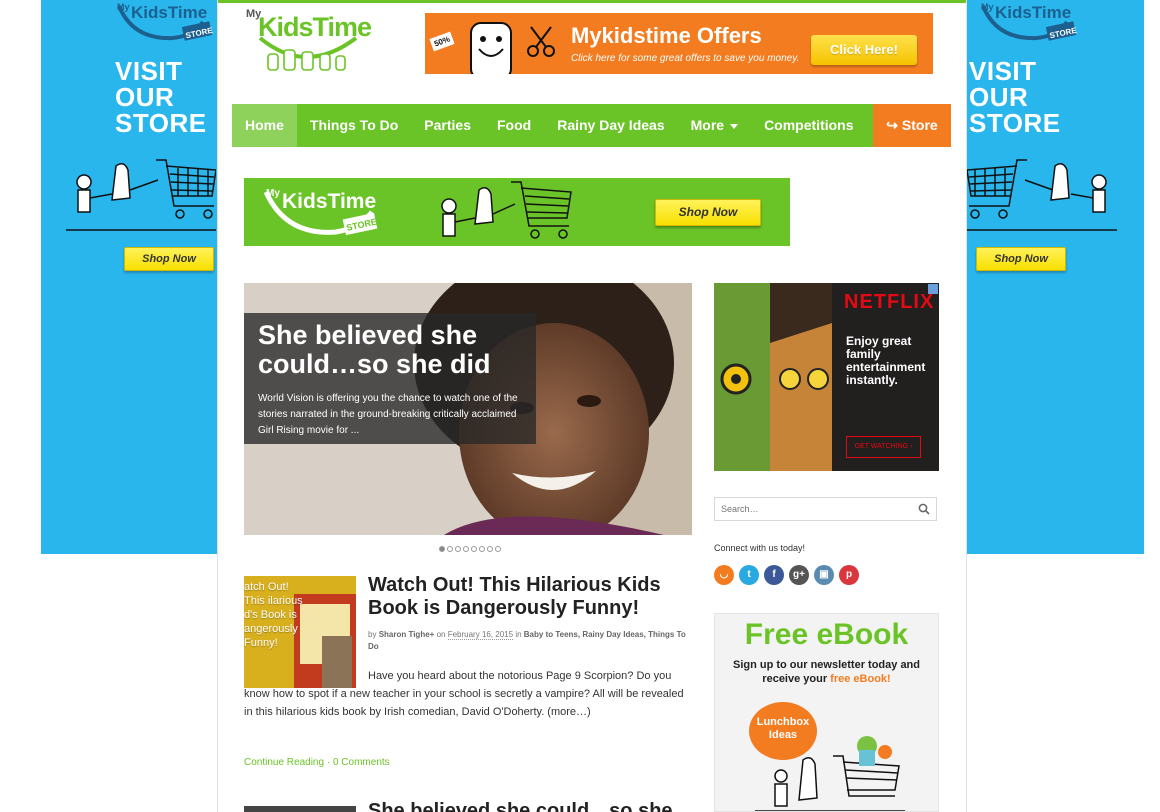 Image resolution: width=1160 pixels, height=812 pixels. What do you see at coordinates (372, 634) in the screenshot?
I see `meta-by: by` at bounding box center [372, 634].